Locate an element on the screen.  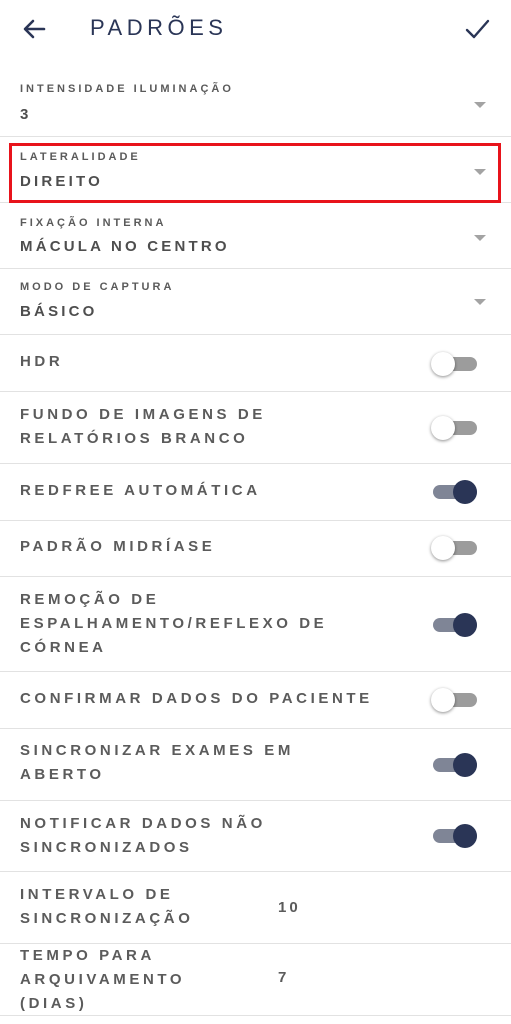
numeric-value: 10 is located at coordinates (289, 907).